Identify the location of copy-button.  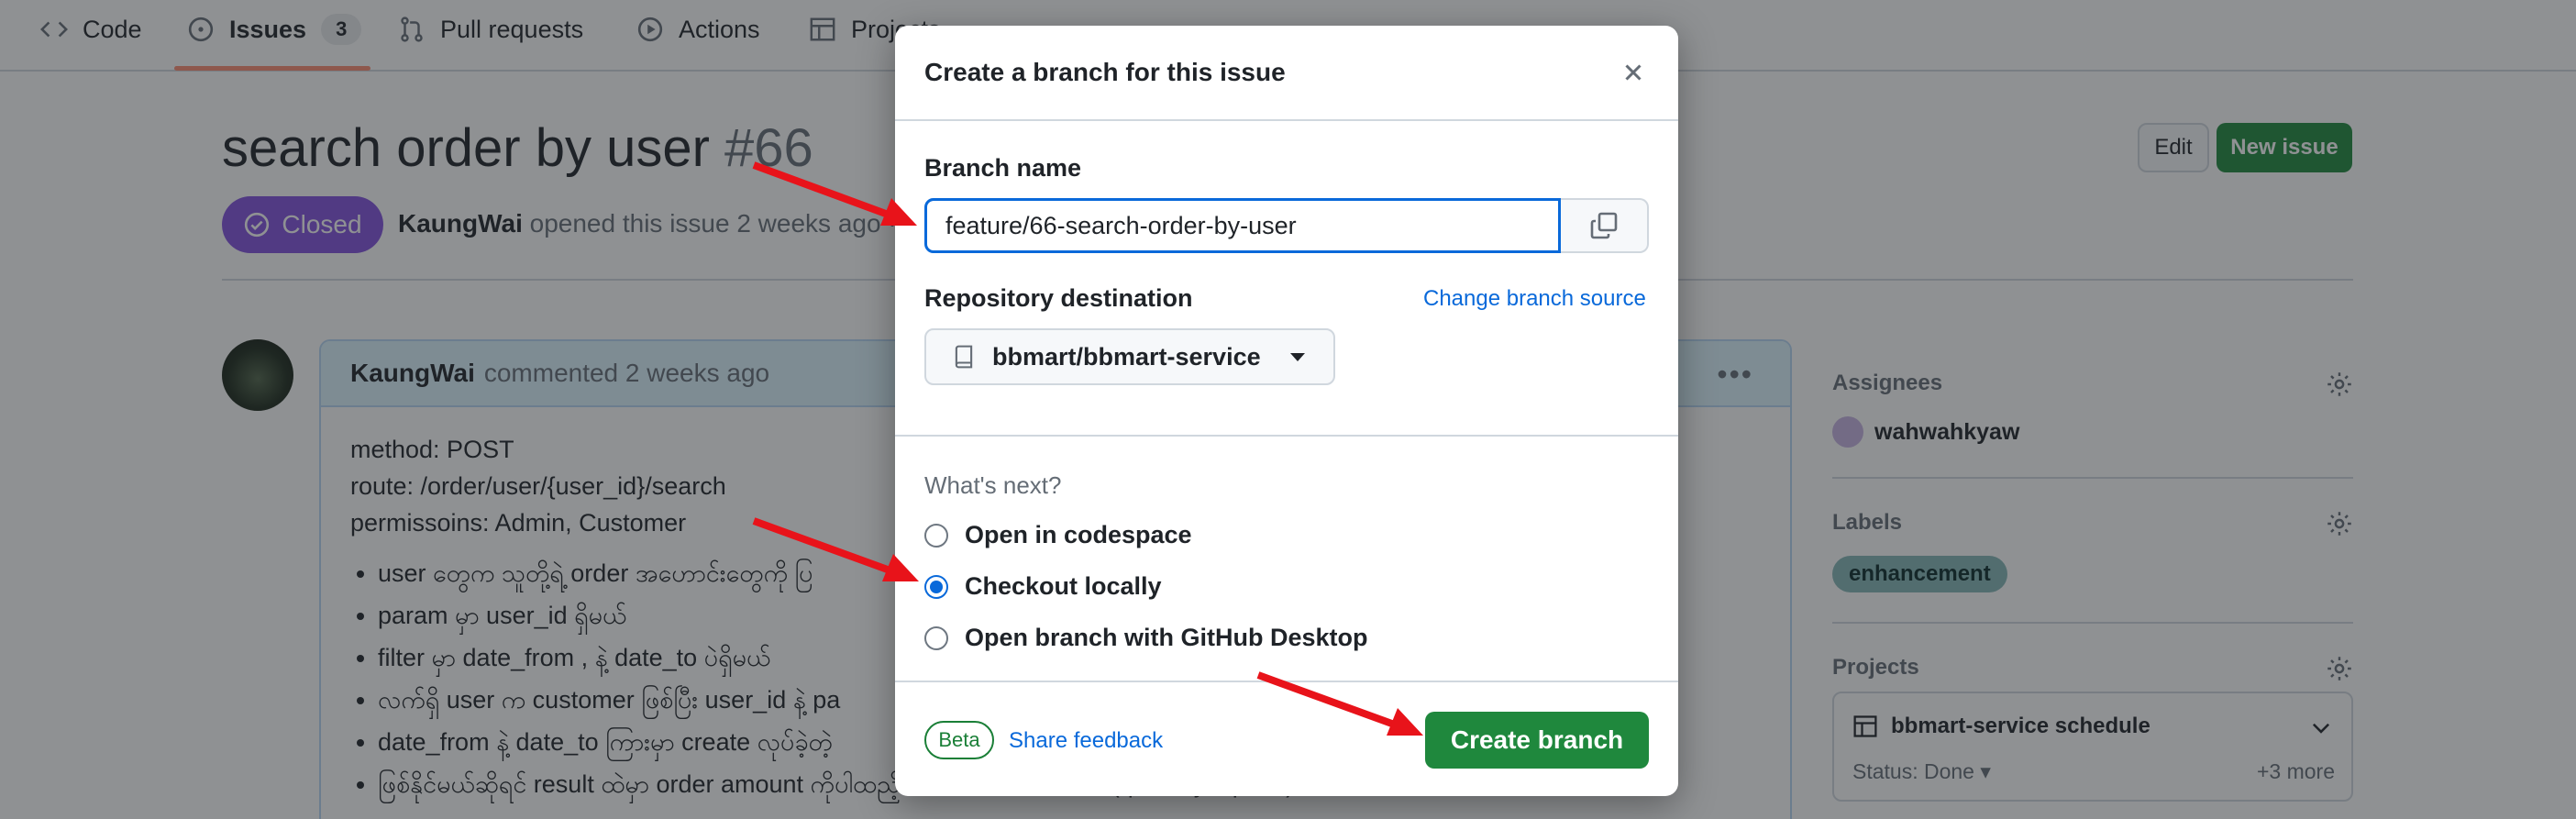
(1605, 225).